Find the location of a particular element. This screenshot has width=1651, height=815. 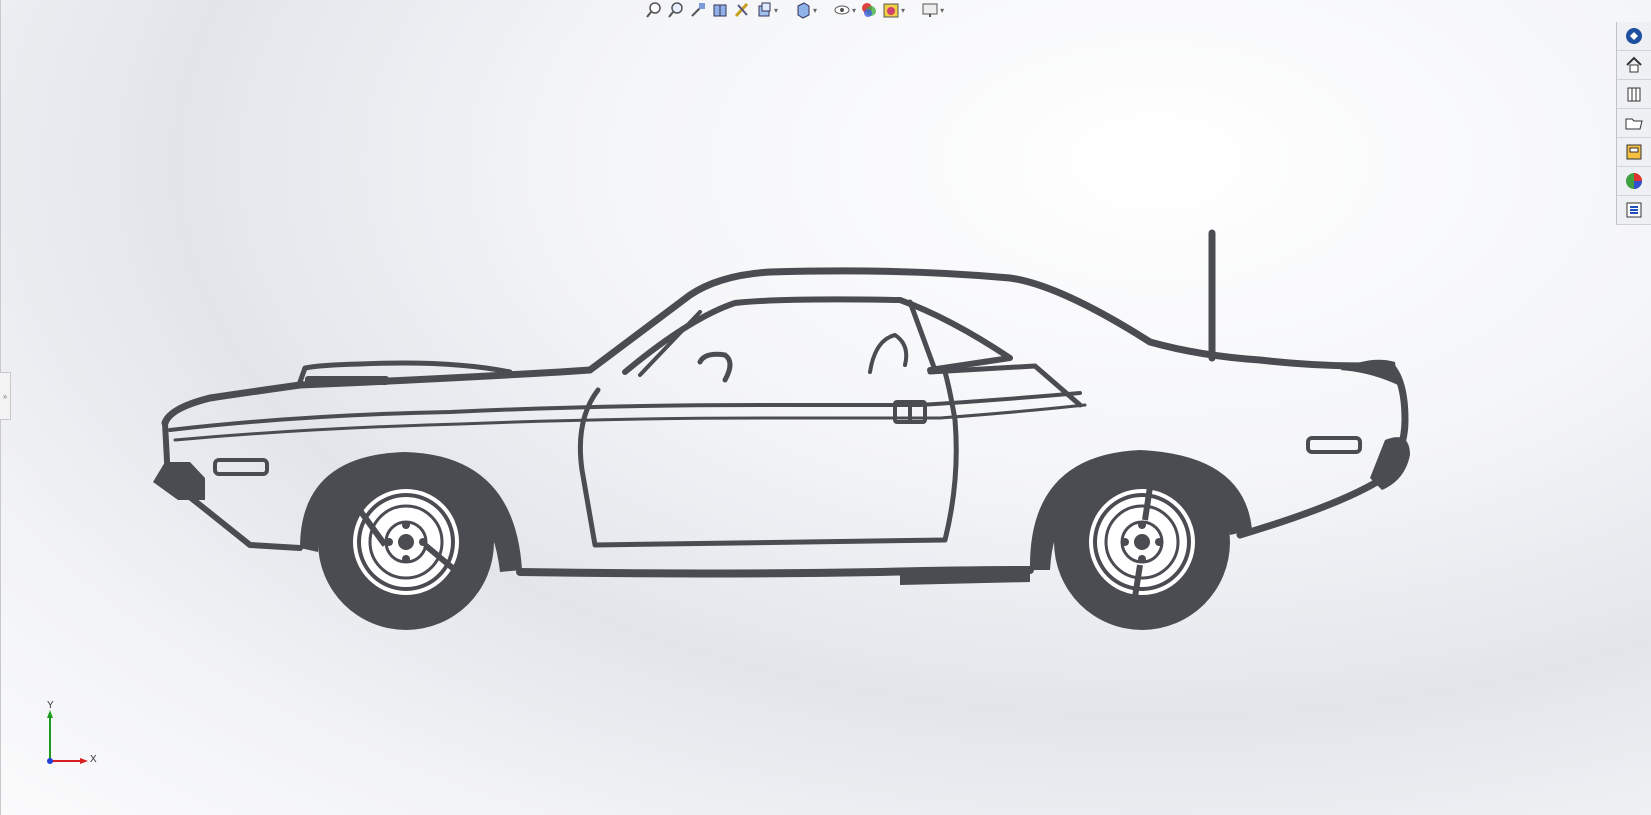

home-icon is located at coordinates (1634, 65).